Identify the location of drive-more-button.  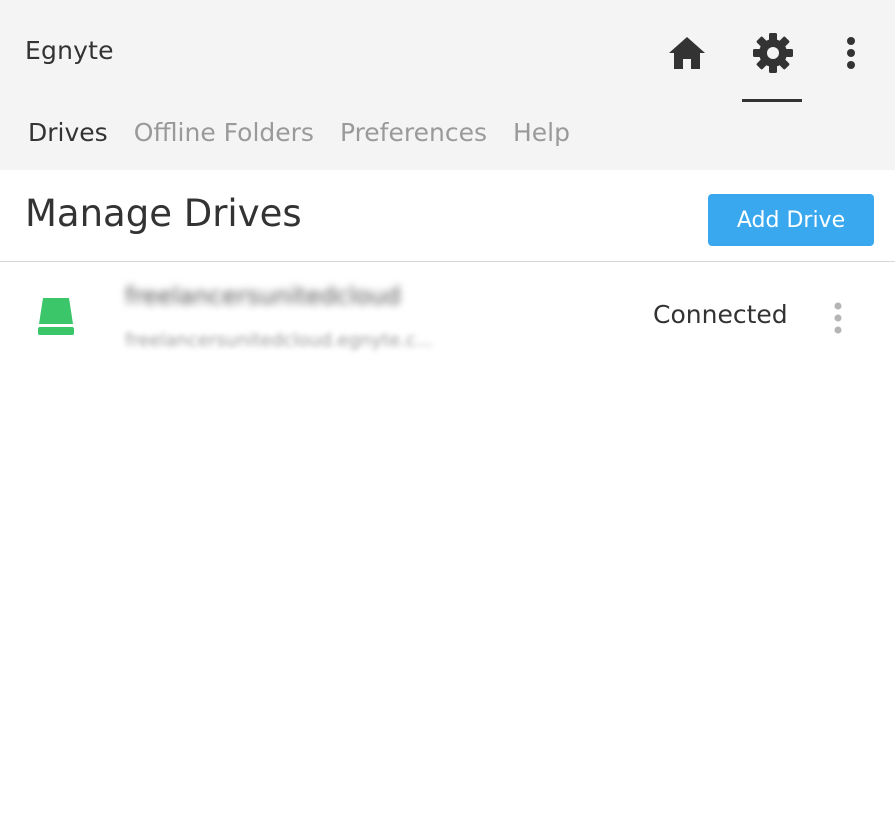
(838, 318).